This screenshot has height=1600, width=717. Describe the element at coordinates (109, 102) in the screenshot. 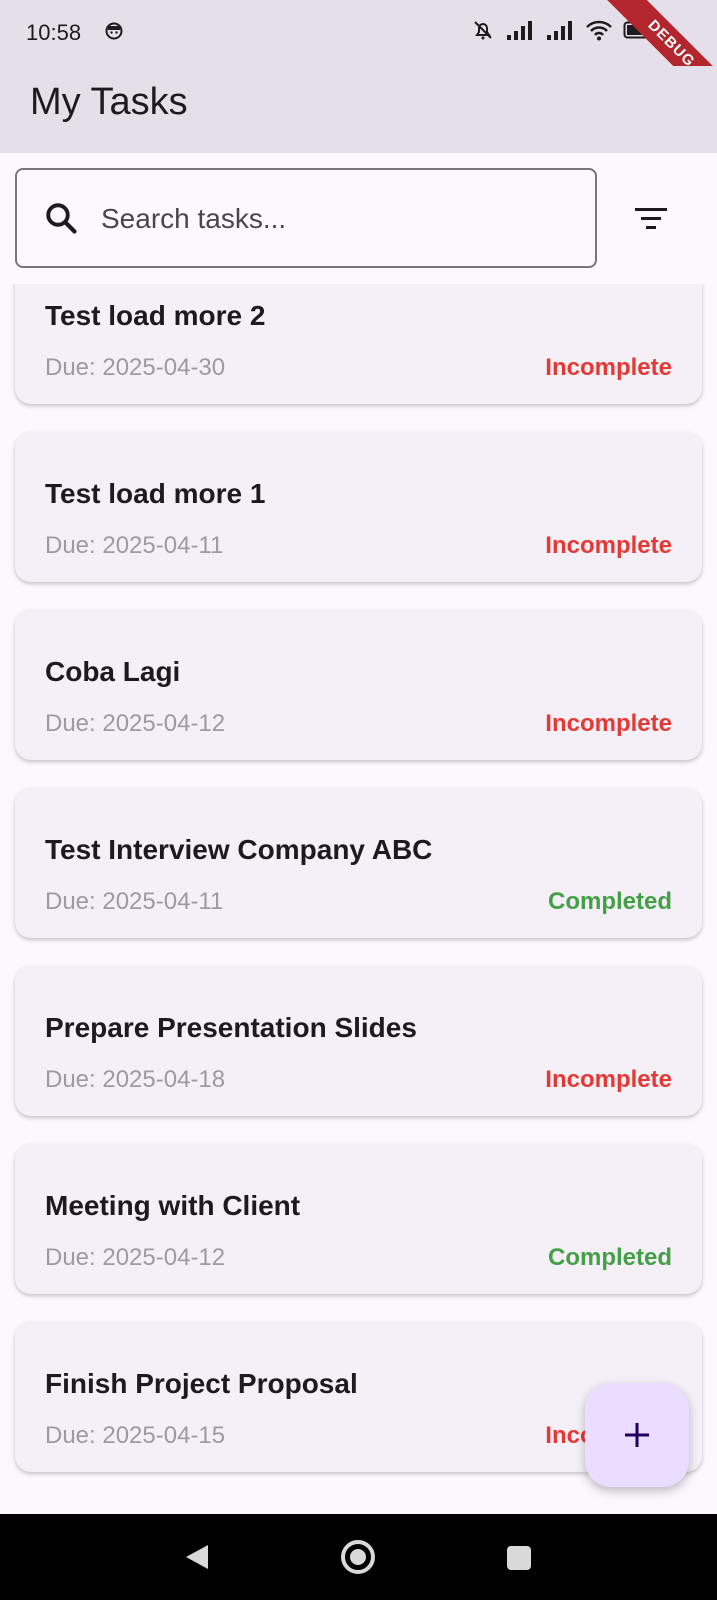

I see `page-title: My Tasks` at that location.